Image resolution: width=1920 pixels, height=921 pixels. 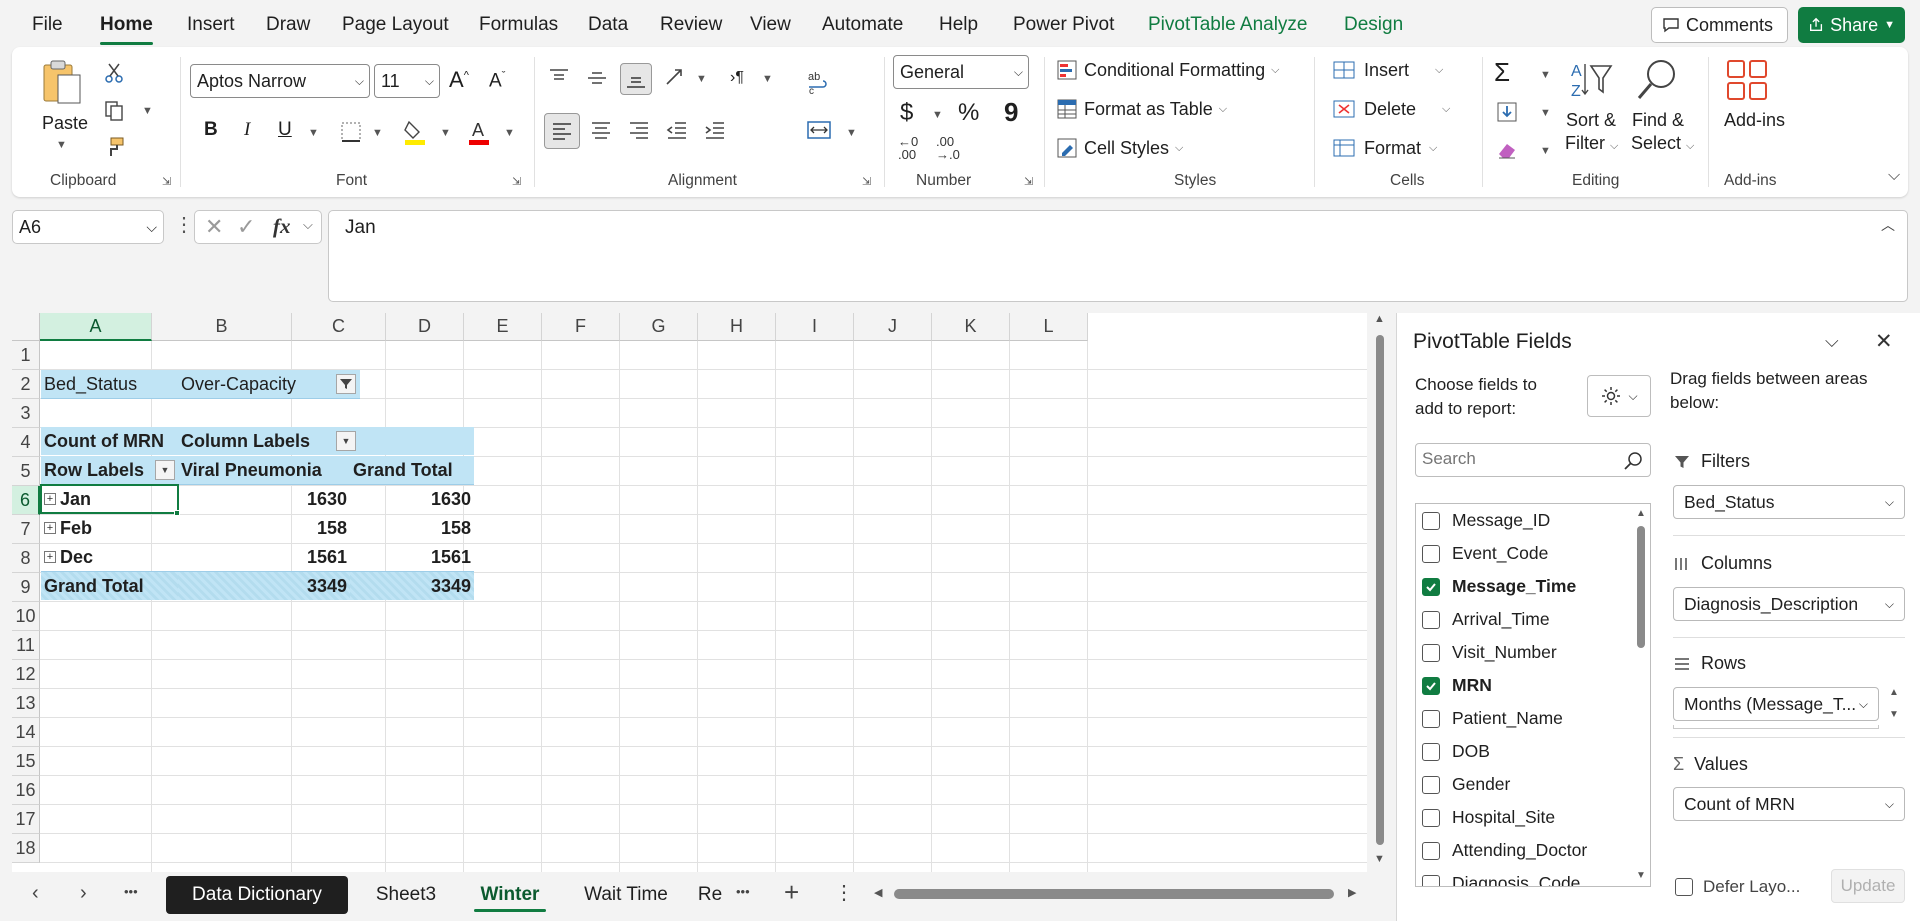 What do you see at coordinates (968, 113) in the screenshot?
I see `percent-button: %` at bounding box center [968, 113].